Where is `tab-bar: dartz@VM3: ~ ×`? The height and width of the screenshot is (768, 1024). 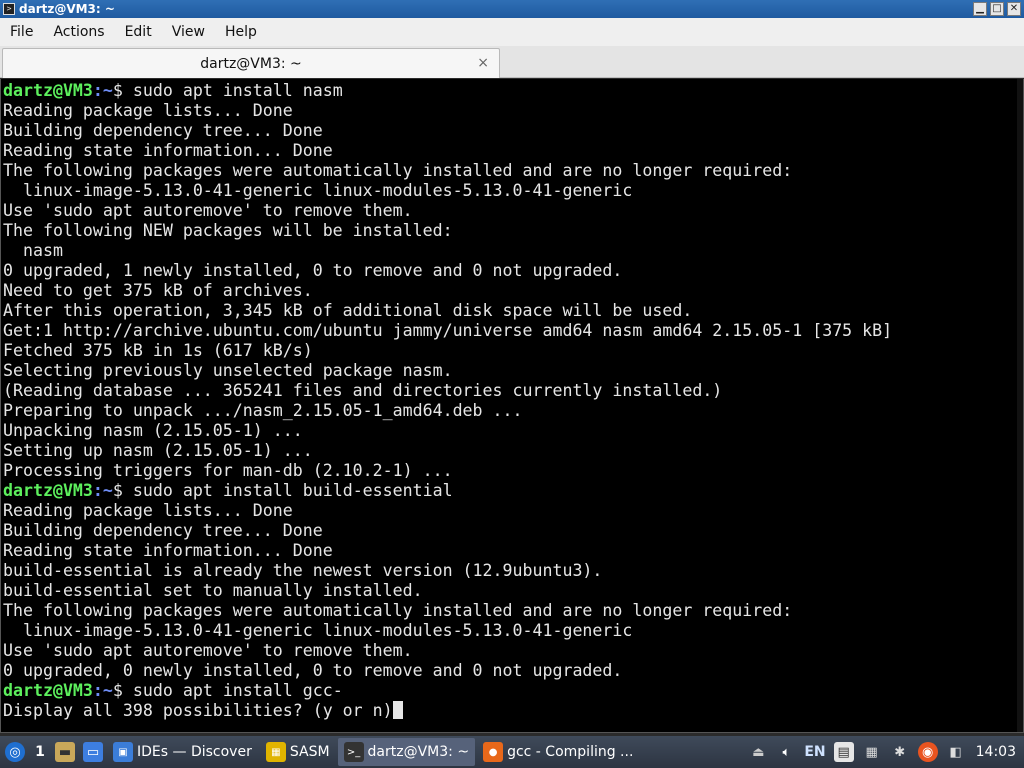 tab-bar: dartz@VM3: ~ × is located at coordinates (512, 62).